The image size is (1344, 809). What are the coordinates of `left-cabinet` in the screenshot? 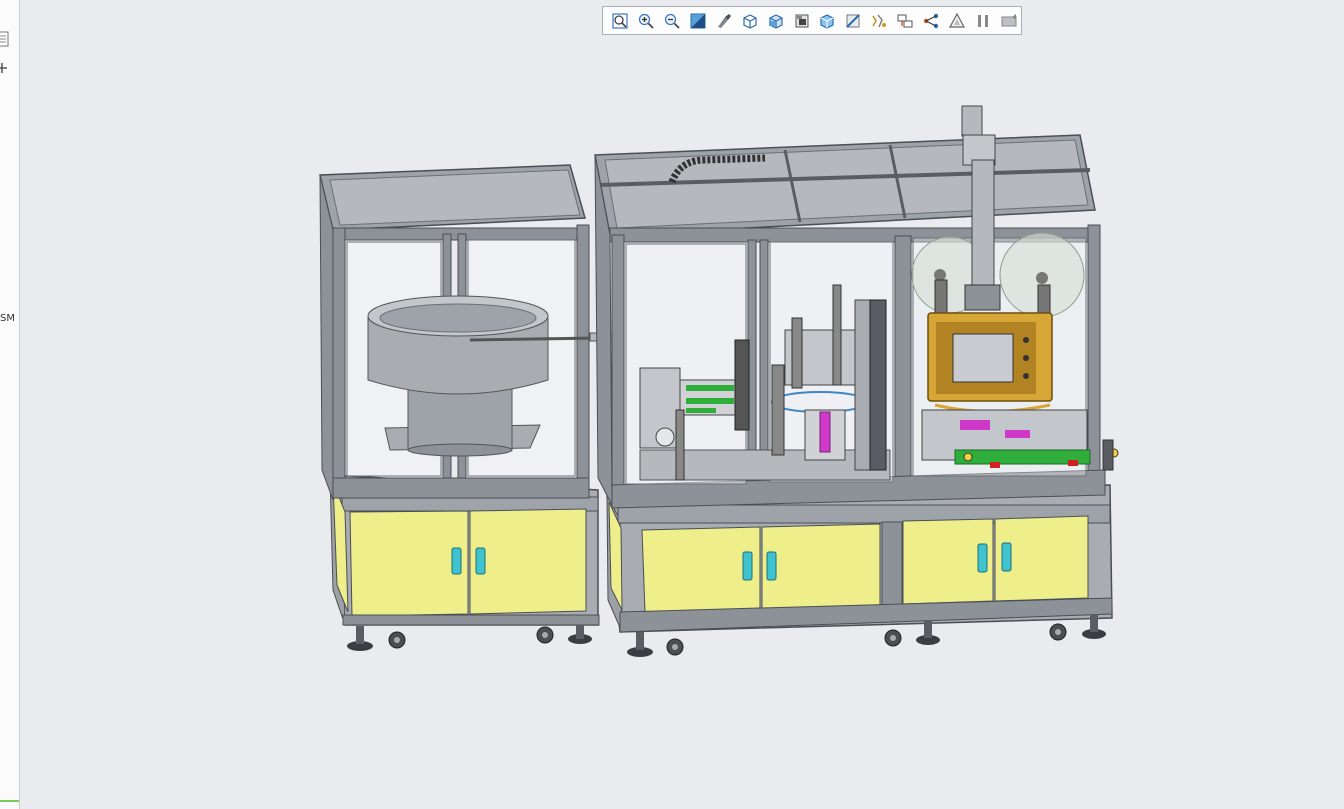 It's located at (467, 407).